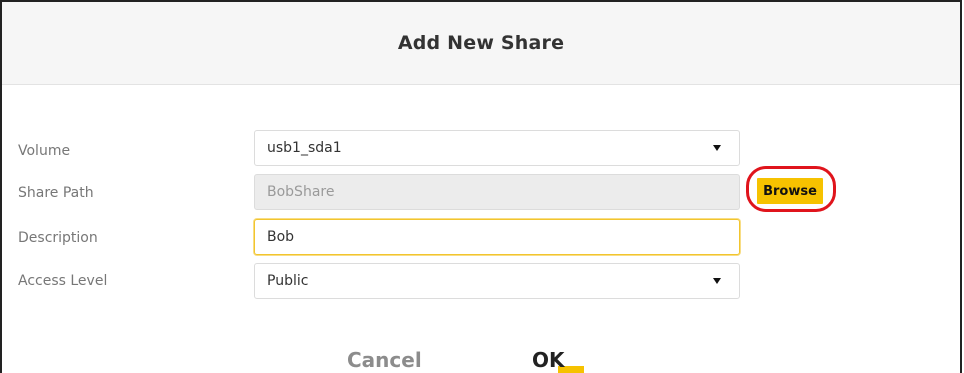 The height and width of the screenshot is (373, 964). I want to click on volume-select: usb1_sda1, so click(497, 148).